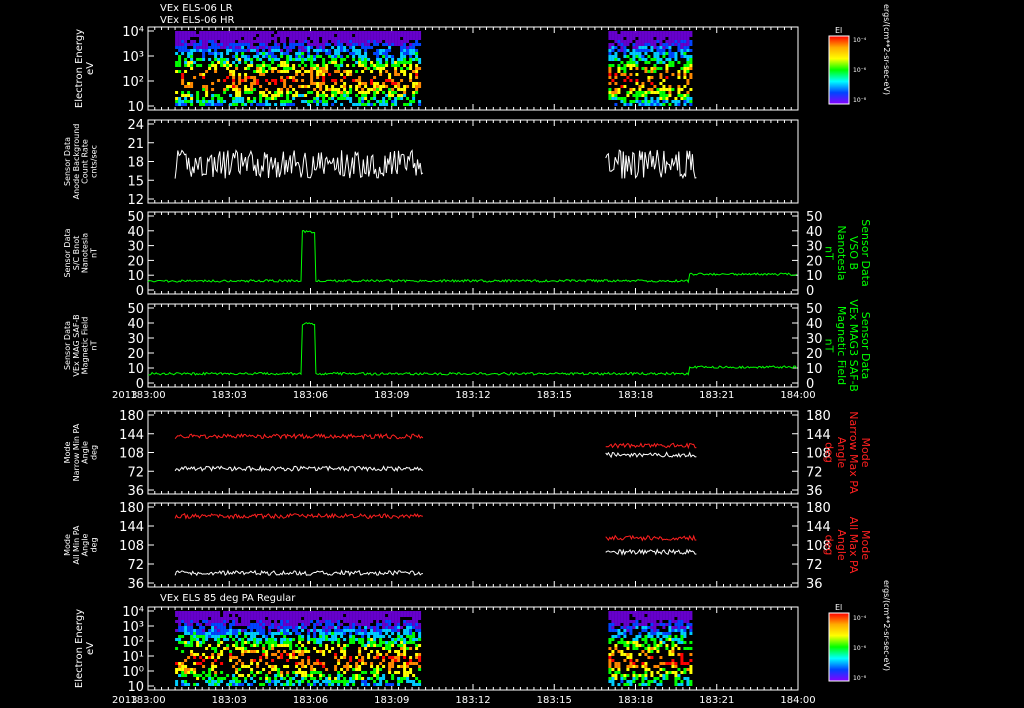 The width and height of the screenshot is (1024, 708). Describe the element at coordinates (814, 584) in the screenshot. I see `p6-ytick-label-right: 36` at that location.